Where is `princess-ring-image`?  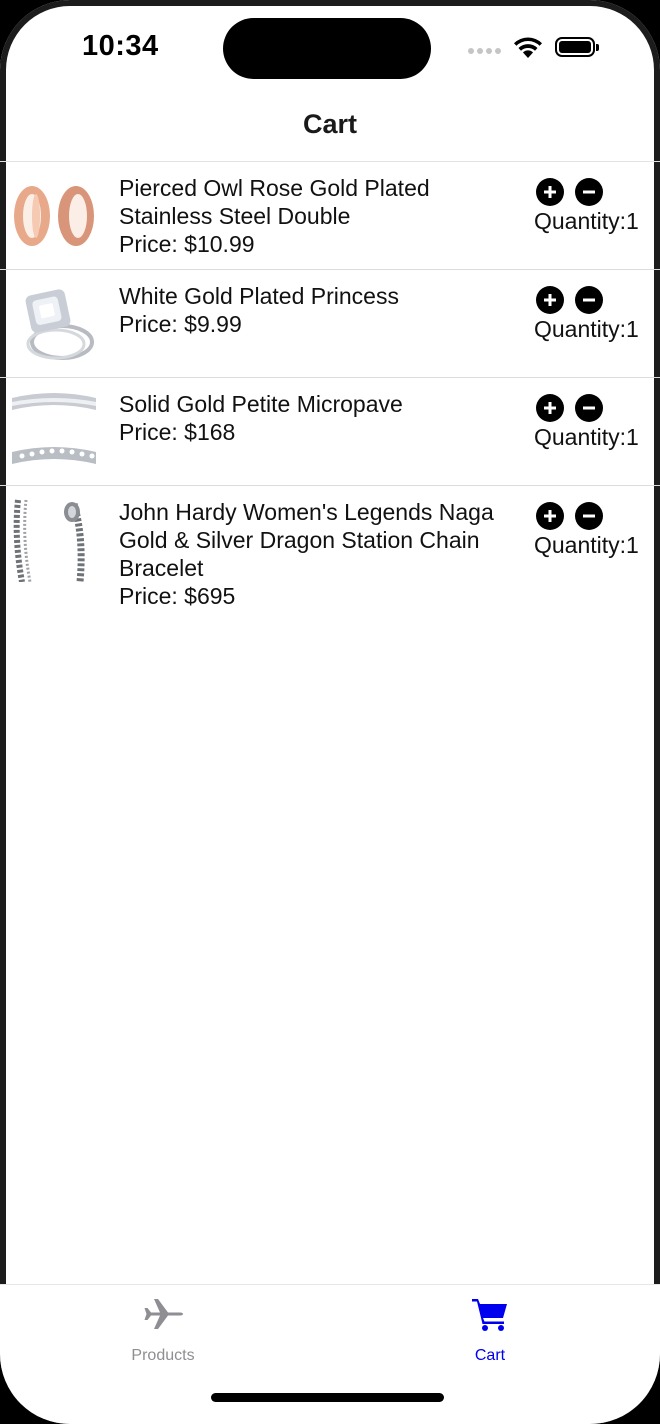
princess-ring-image is located at coordinates (54, 324).